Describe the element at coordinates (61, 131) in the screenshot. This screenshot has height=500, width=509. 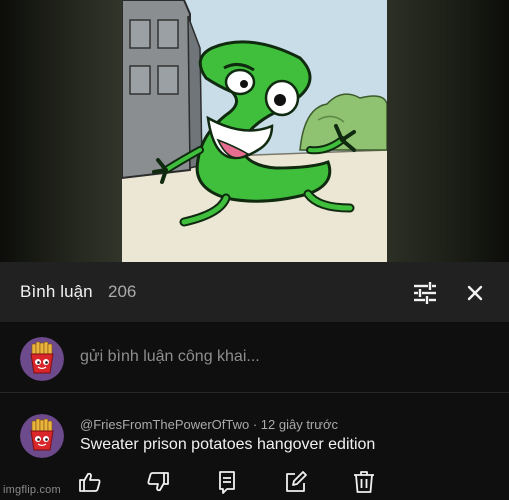
I see `video-blur-left` at that location.